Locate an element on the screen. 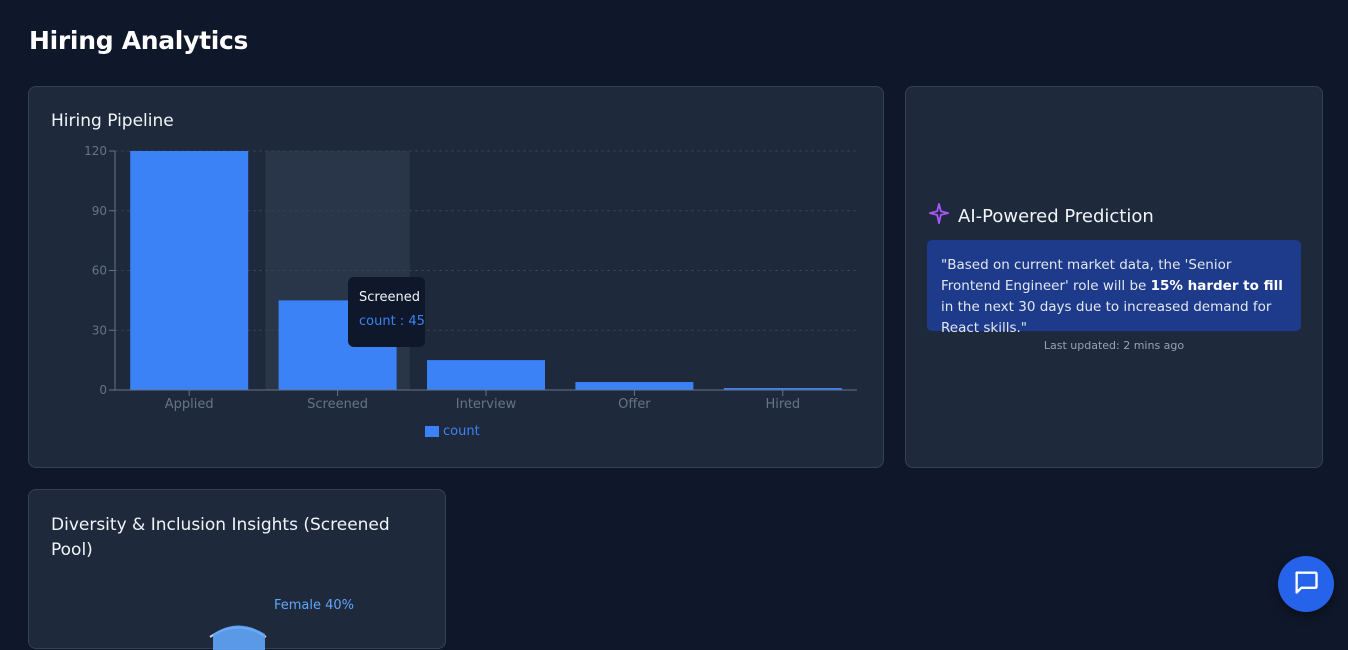 This screenshot has width=1348, height=650. chart-legend: count is located at coordinates (452, 431).